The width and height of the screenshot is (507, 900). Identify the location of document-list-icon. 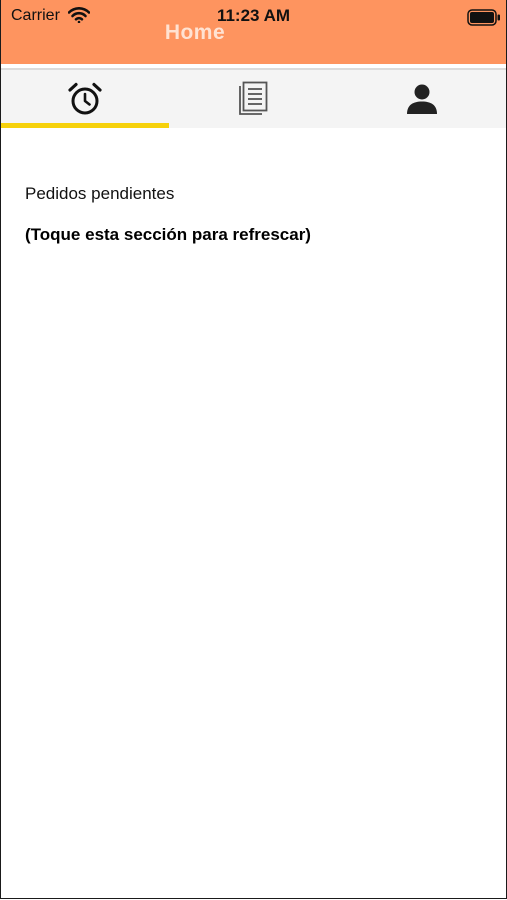
(253, 98).